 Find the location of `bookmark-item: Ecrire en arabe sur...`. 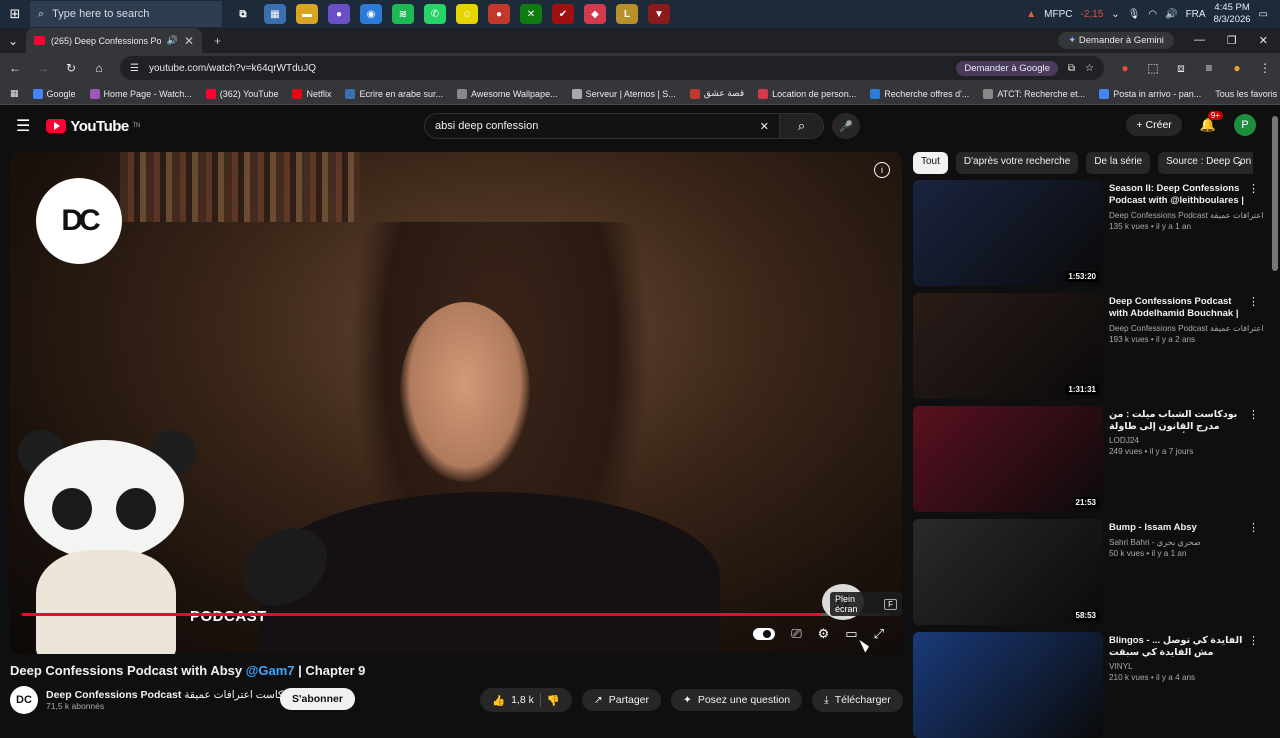

bookmark-item: Ecrire en arabe sur... is located at coordinates (394, 93).